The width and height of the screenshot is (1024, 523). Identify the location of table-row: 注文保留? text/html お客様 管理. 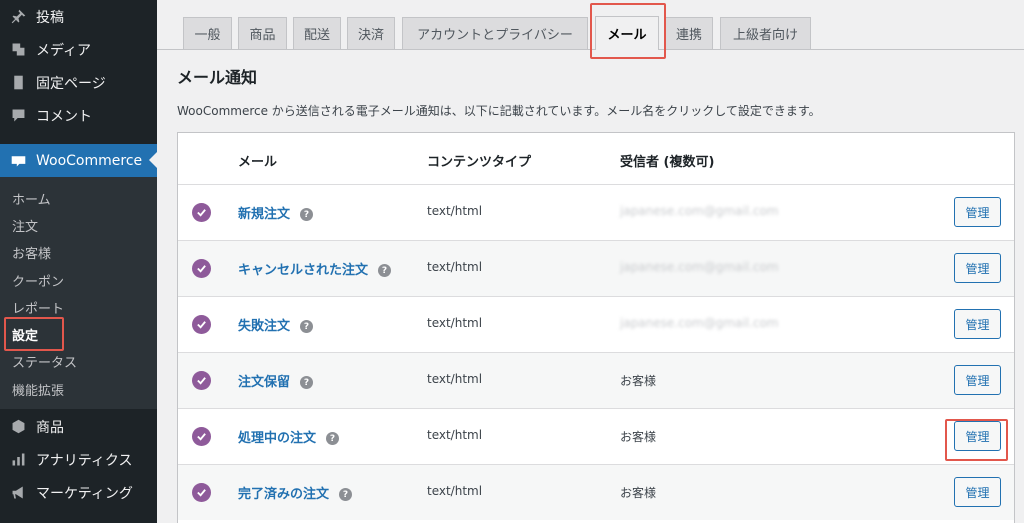
(596, 380).